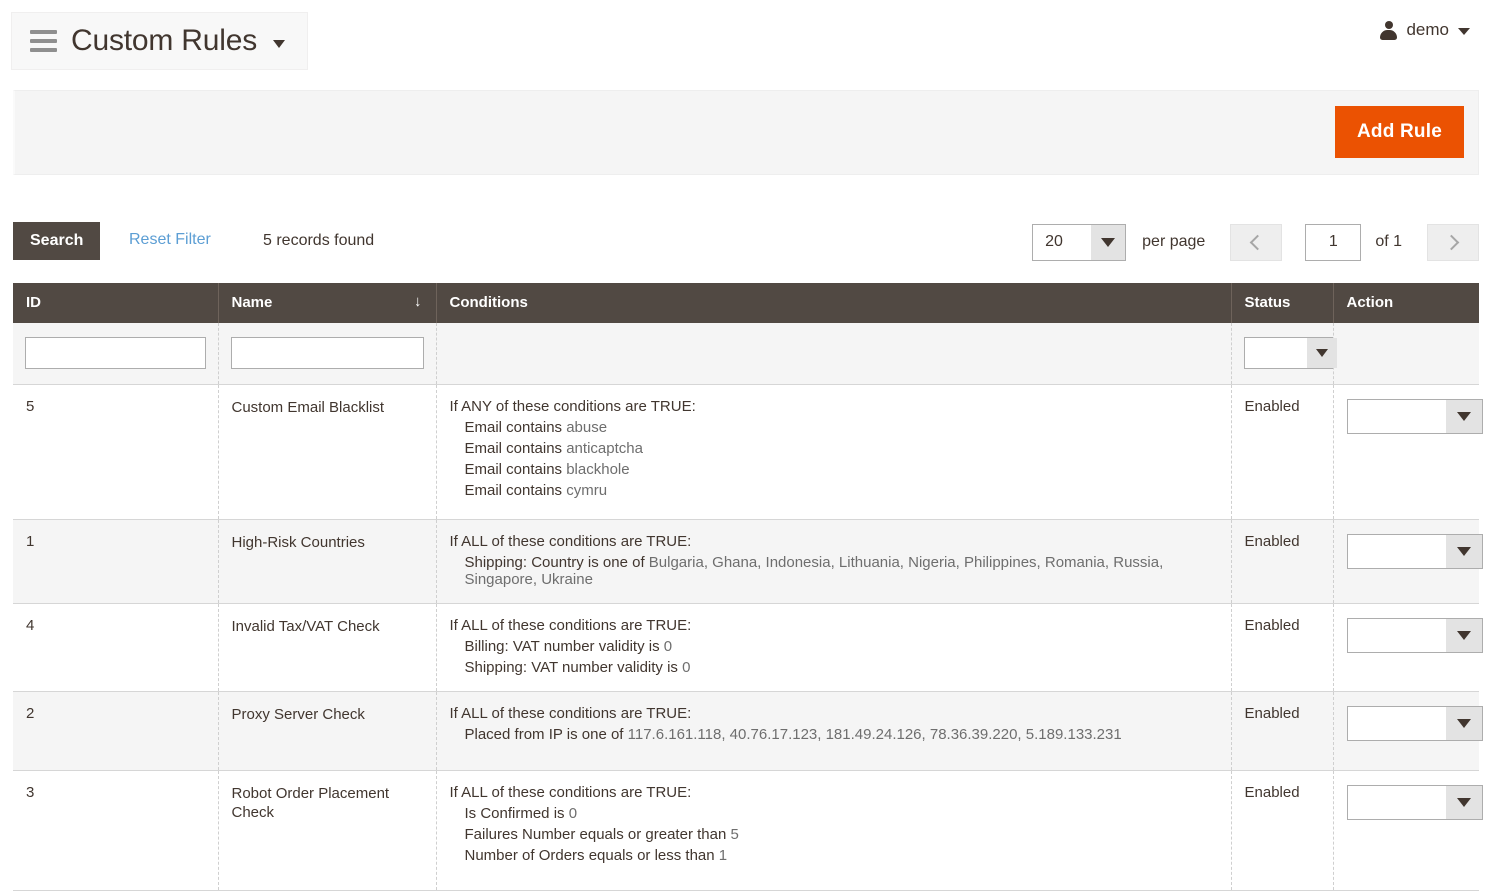  What do you see at coordinates (1388, 241) in the screenshot?
I see `total-pages-label: of 1` at bounding box center [1388, 241].